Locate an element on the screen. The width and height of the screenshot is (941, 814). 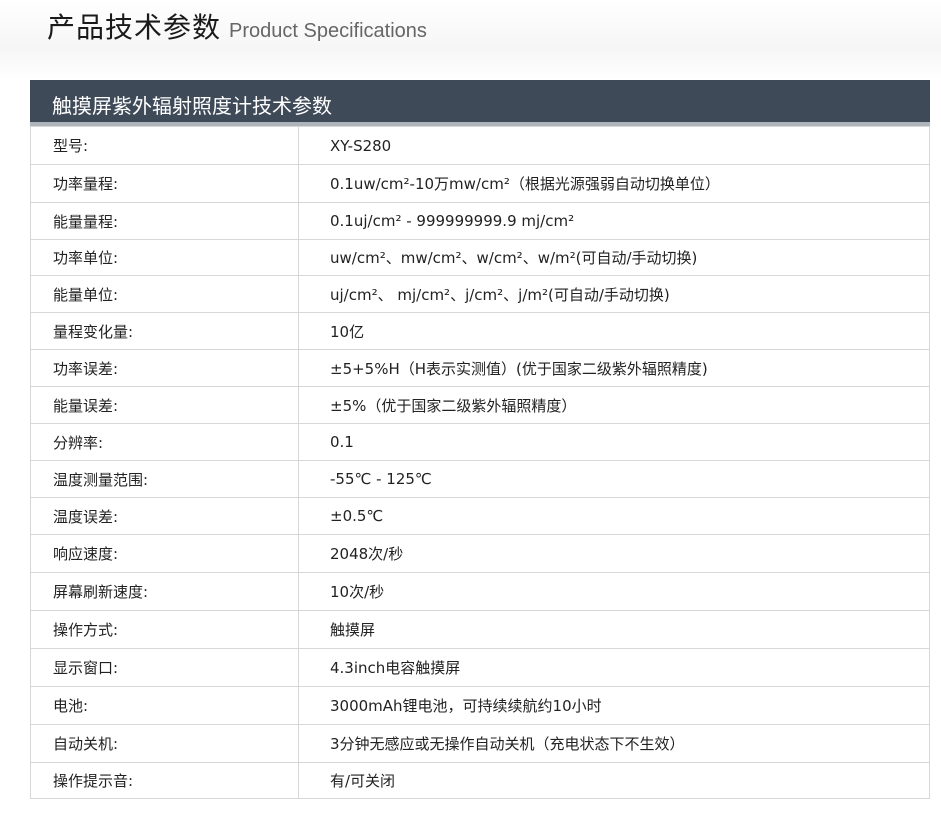
spec-row: 型号: XY-S280 is located at coordinates (480, 145).